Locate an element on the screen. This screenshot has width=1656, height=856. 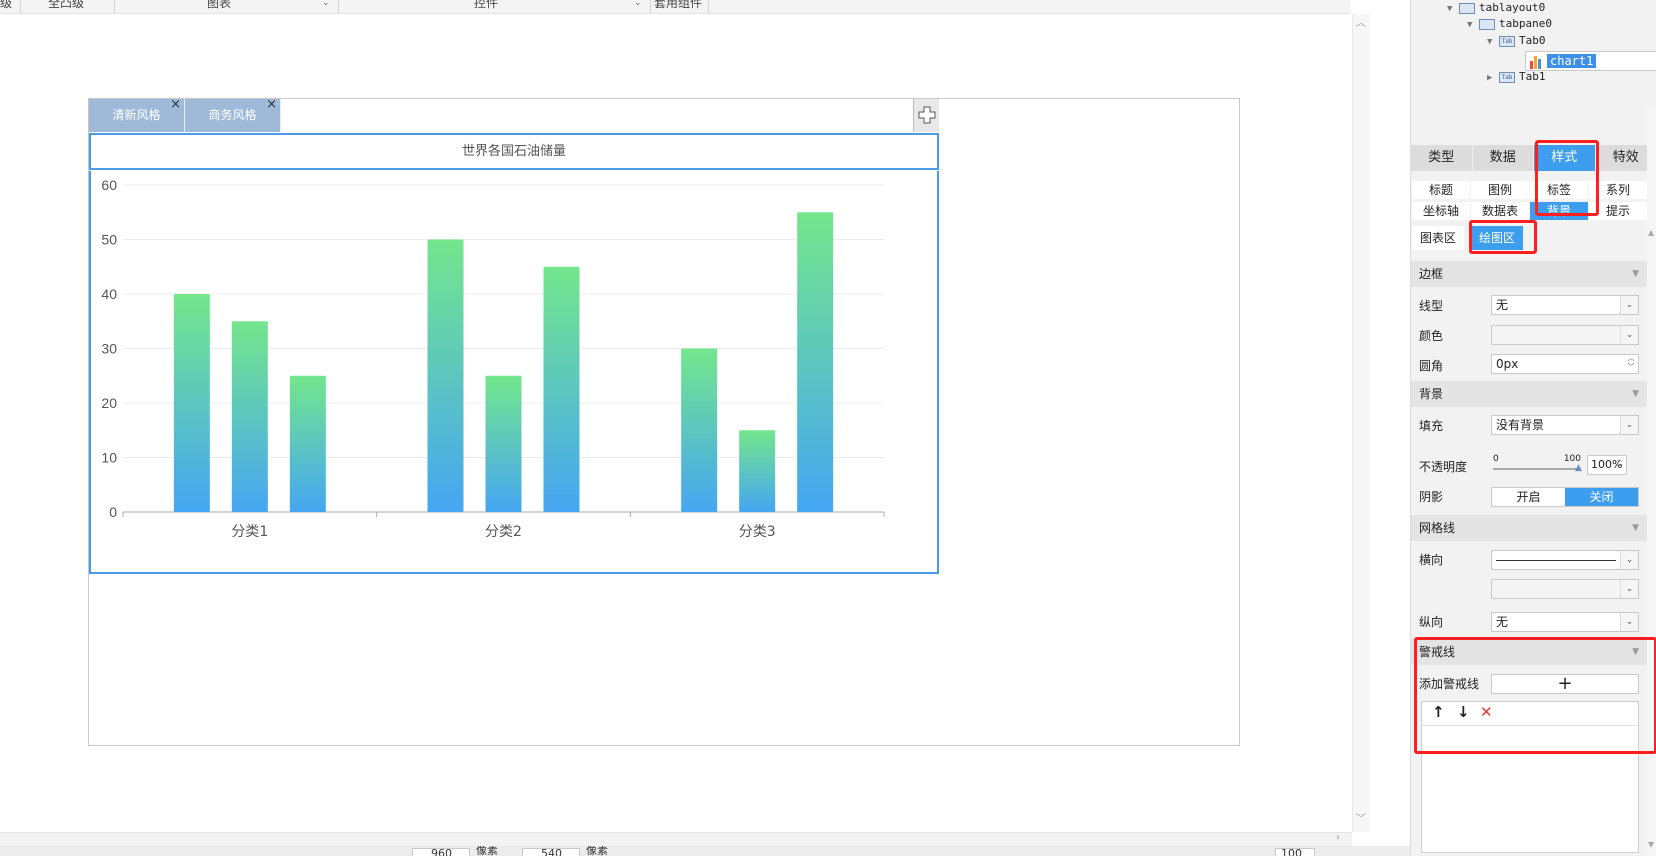
tree-node-label: tablayout0 is located at coordinates (1512, 7).